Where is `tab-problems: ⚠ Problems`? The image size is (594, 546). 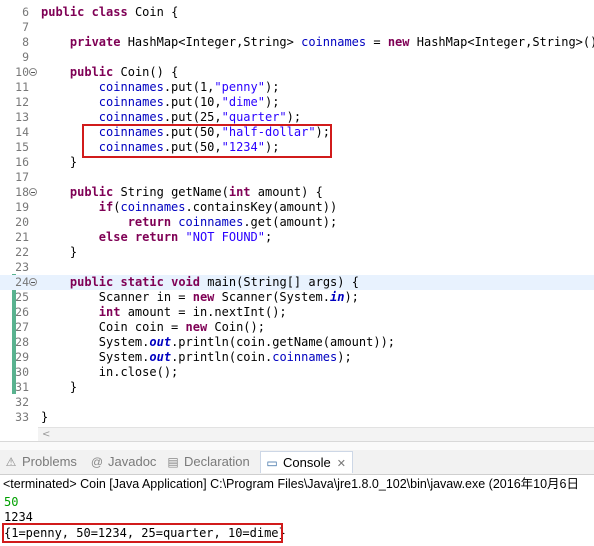
tab-problems: ⚠ Problems is located at coordinates (40, 462).